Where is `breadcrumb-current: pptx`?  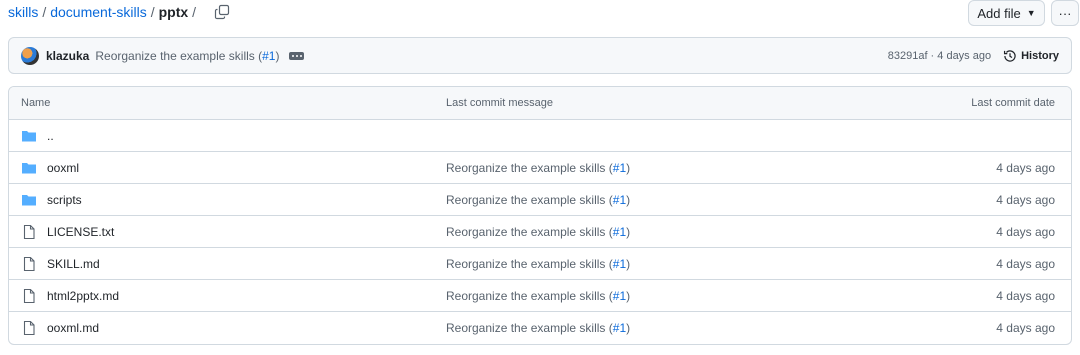
breadcrumb-current: pptx is located at coordinates (173, 12).